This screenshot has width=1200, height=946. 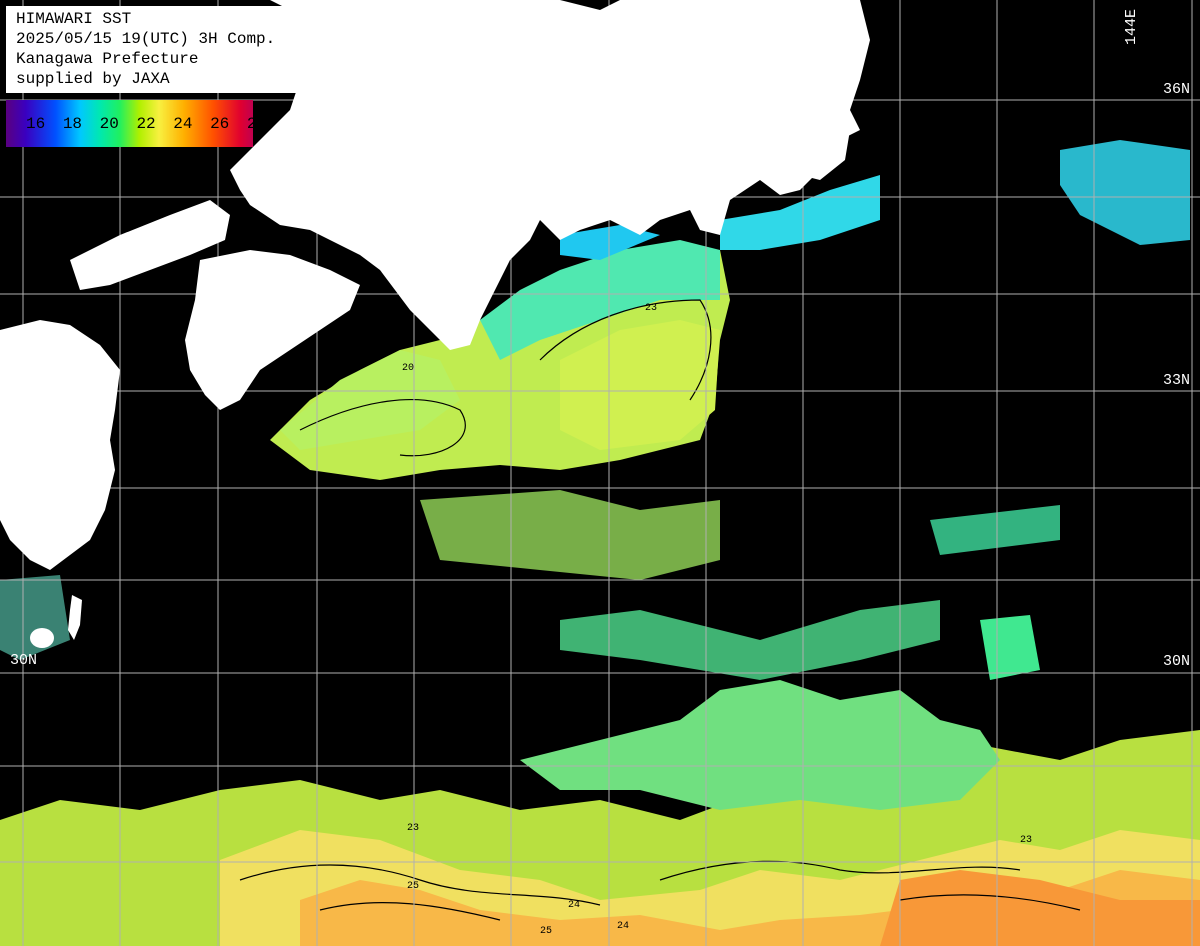 What do you see at coordinates (1177, 89) in the screenshot?
I see `lat-label-36n: 36N` at bounding box center [1177, 89].